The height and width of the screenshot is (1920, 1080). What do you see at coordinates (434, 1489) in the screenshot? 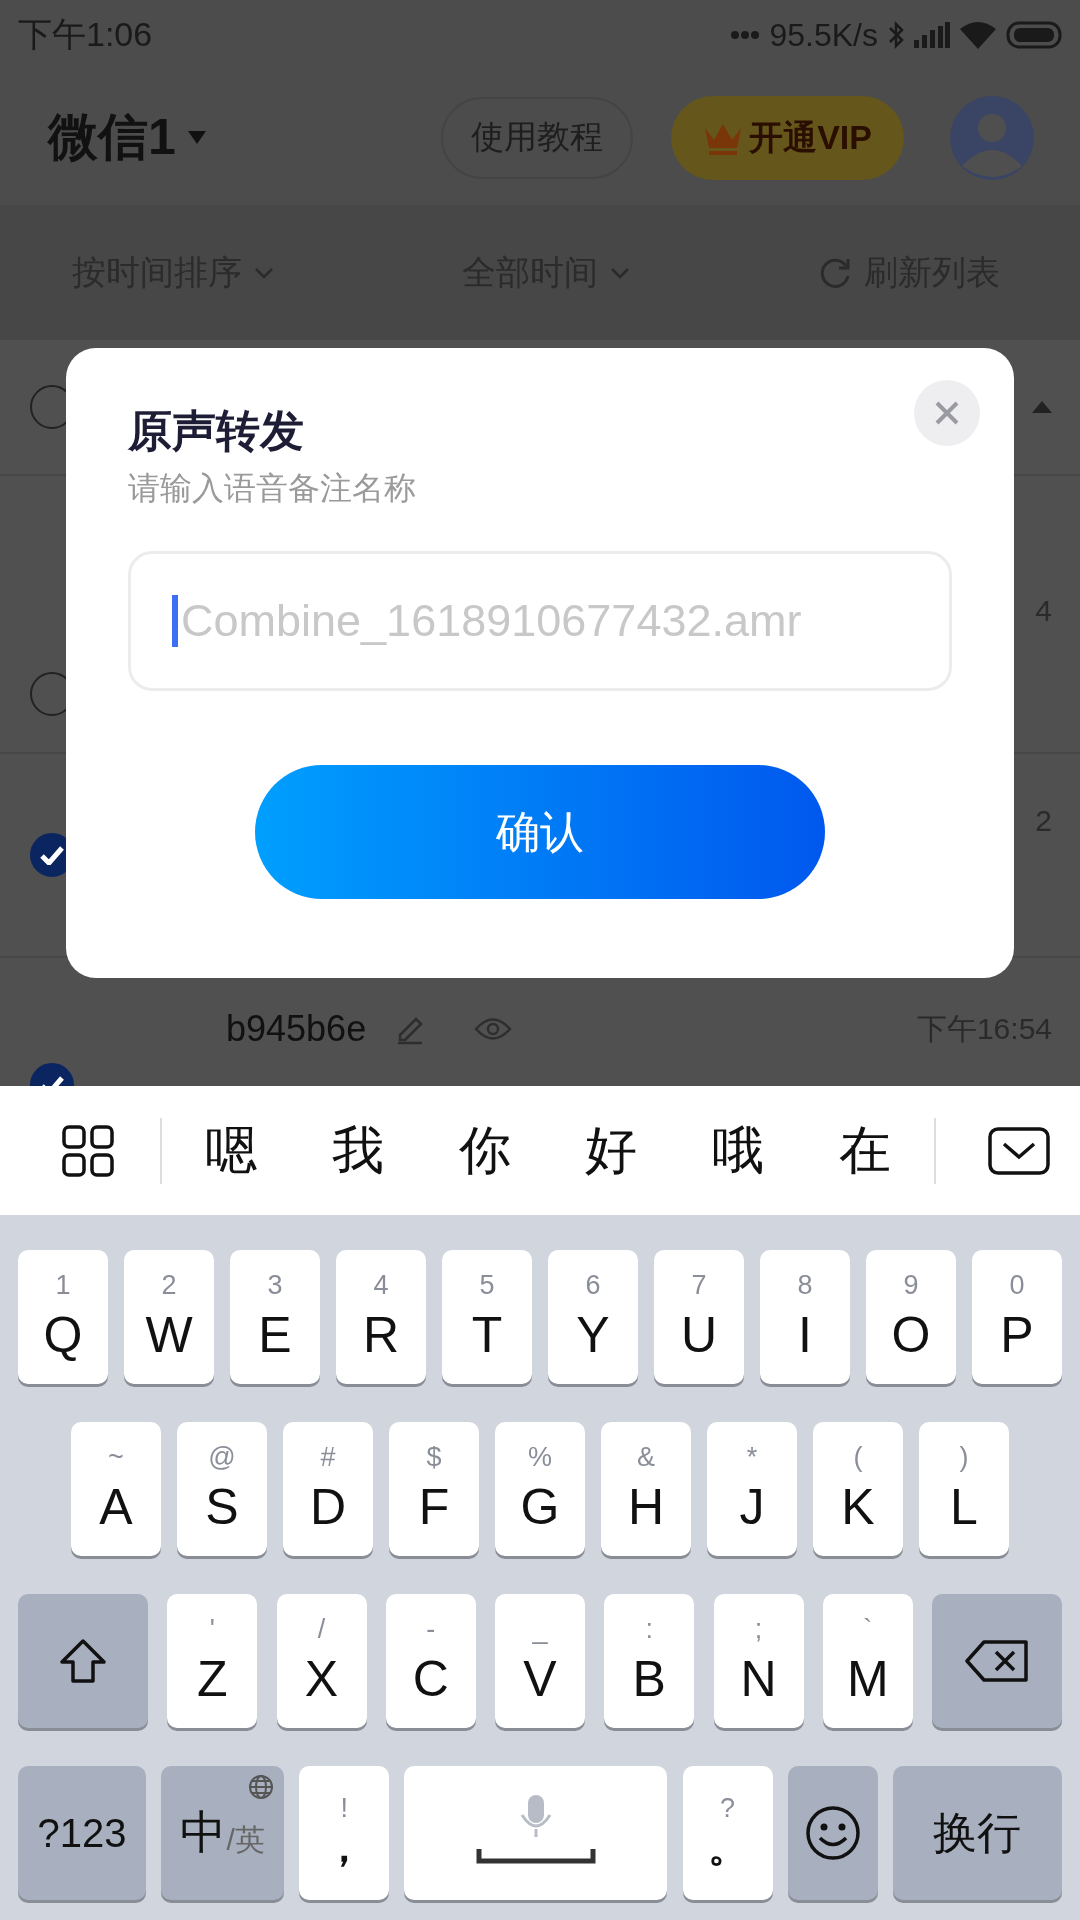
I see `keyboard-key: $ F` at bounding box center [434, 1489].